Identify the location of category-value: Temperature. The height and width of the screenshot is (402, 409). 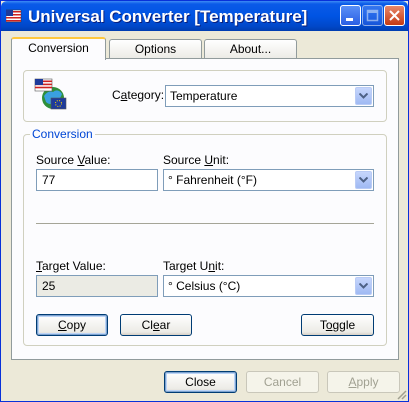
(204, 96).